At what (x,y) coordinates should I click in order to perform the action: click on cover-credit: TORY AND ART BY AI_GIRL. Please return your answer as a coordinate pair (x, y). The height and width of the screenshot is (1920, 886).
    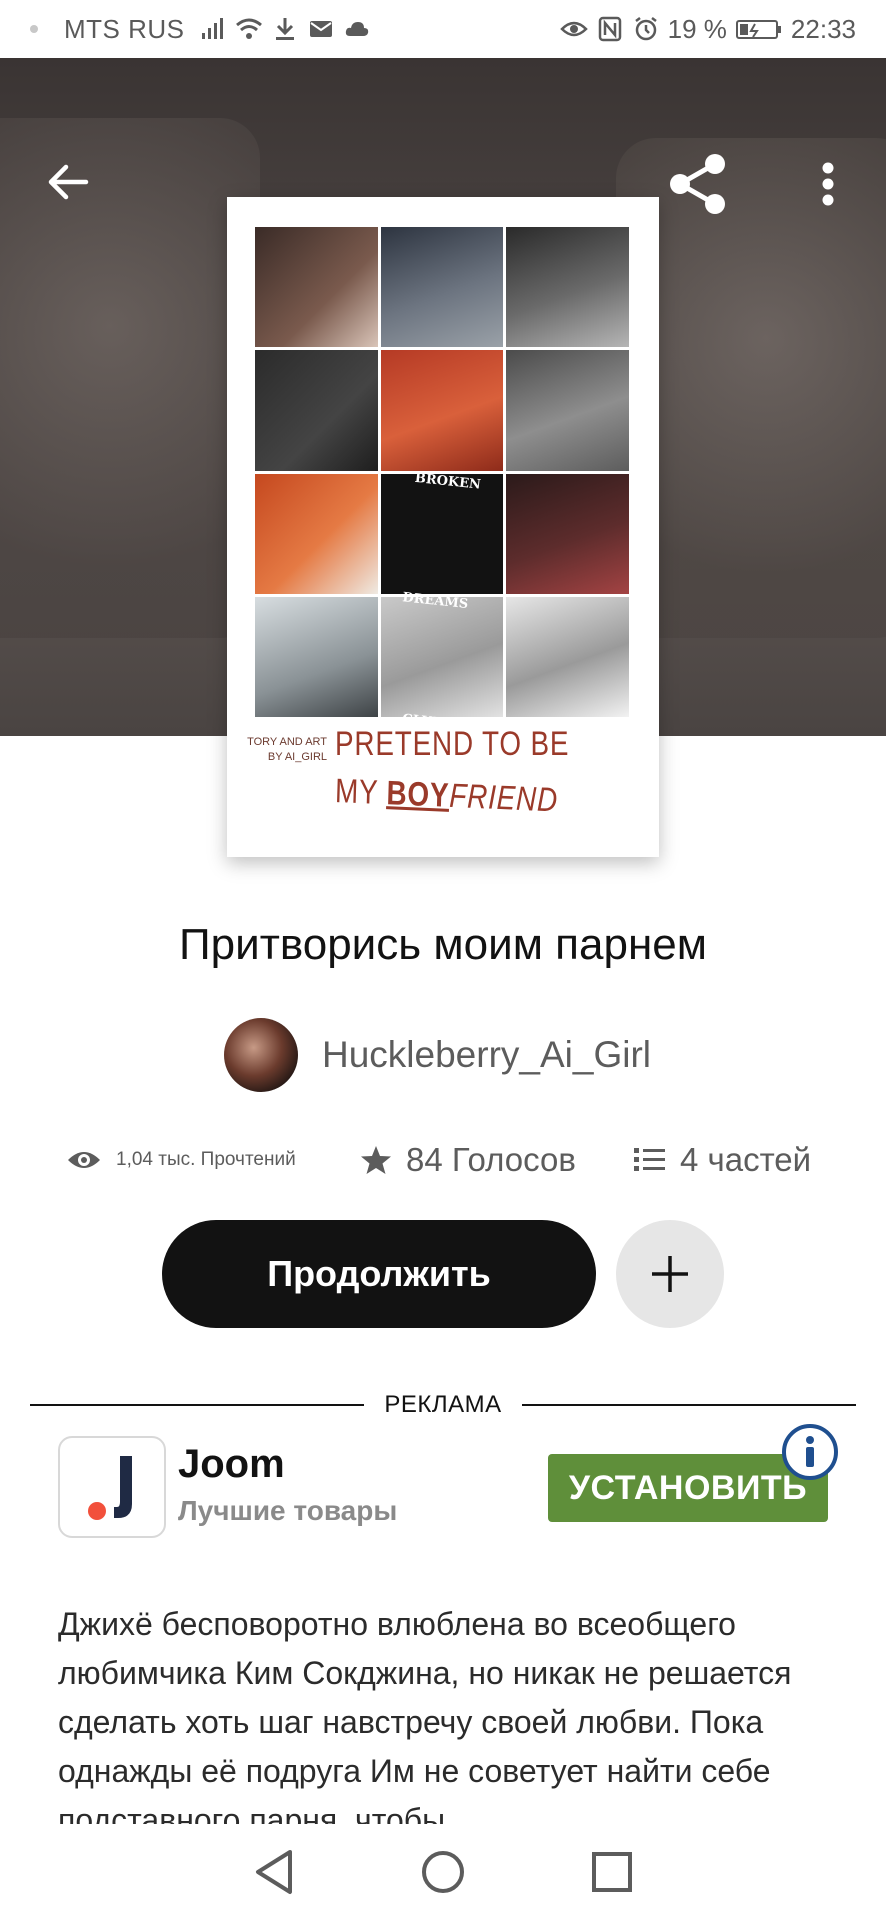
    Looking at the image, I should click on (277, 750).